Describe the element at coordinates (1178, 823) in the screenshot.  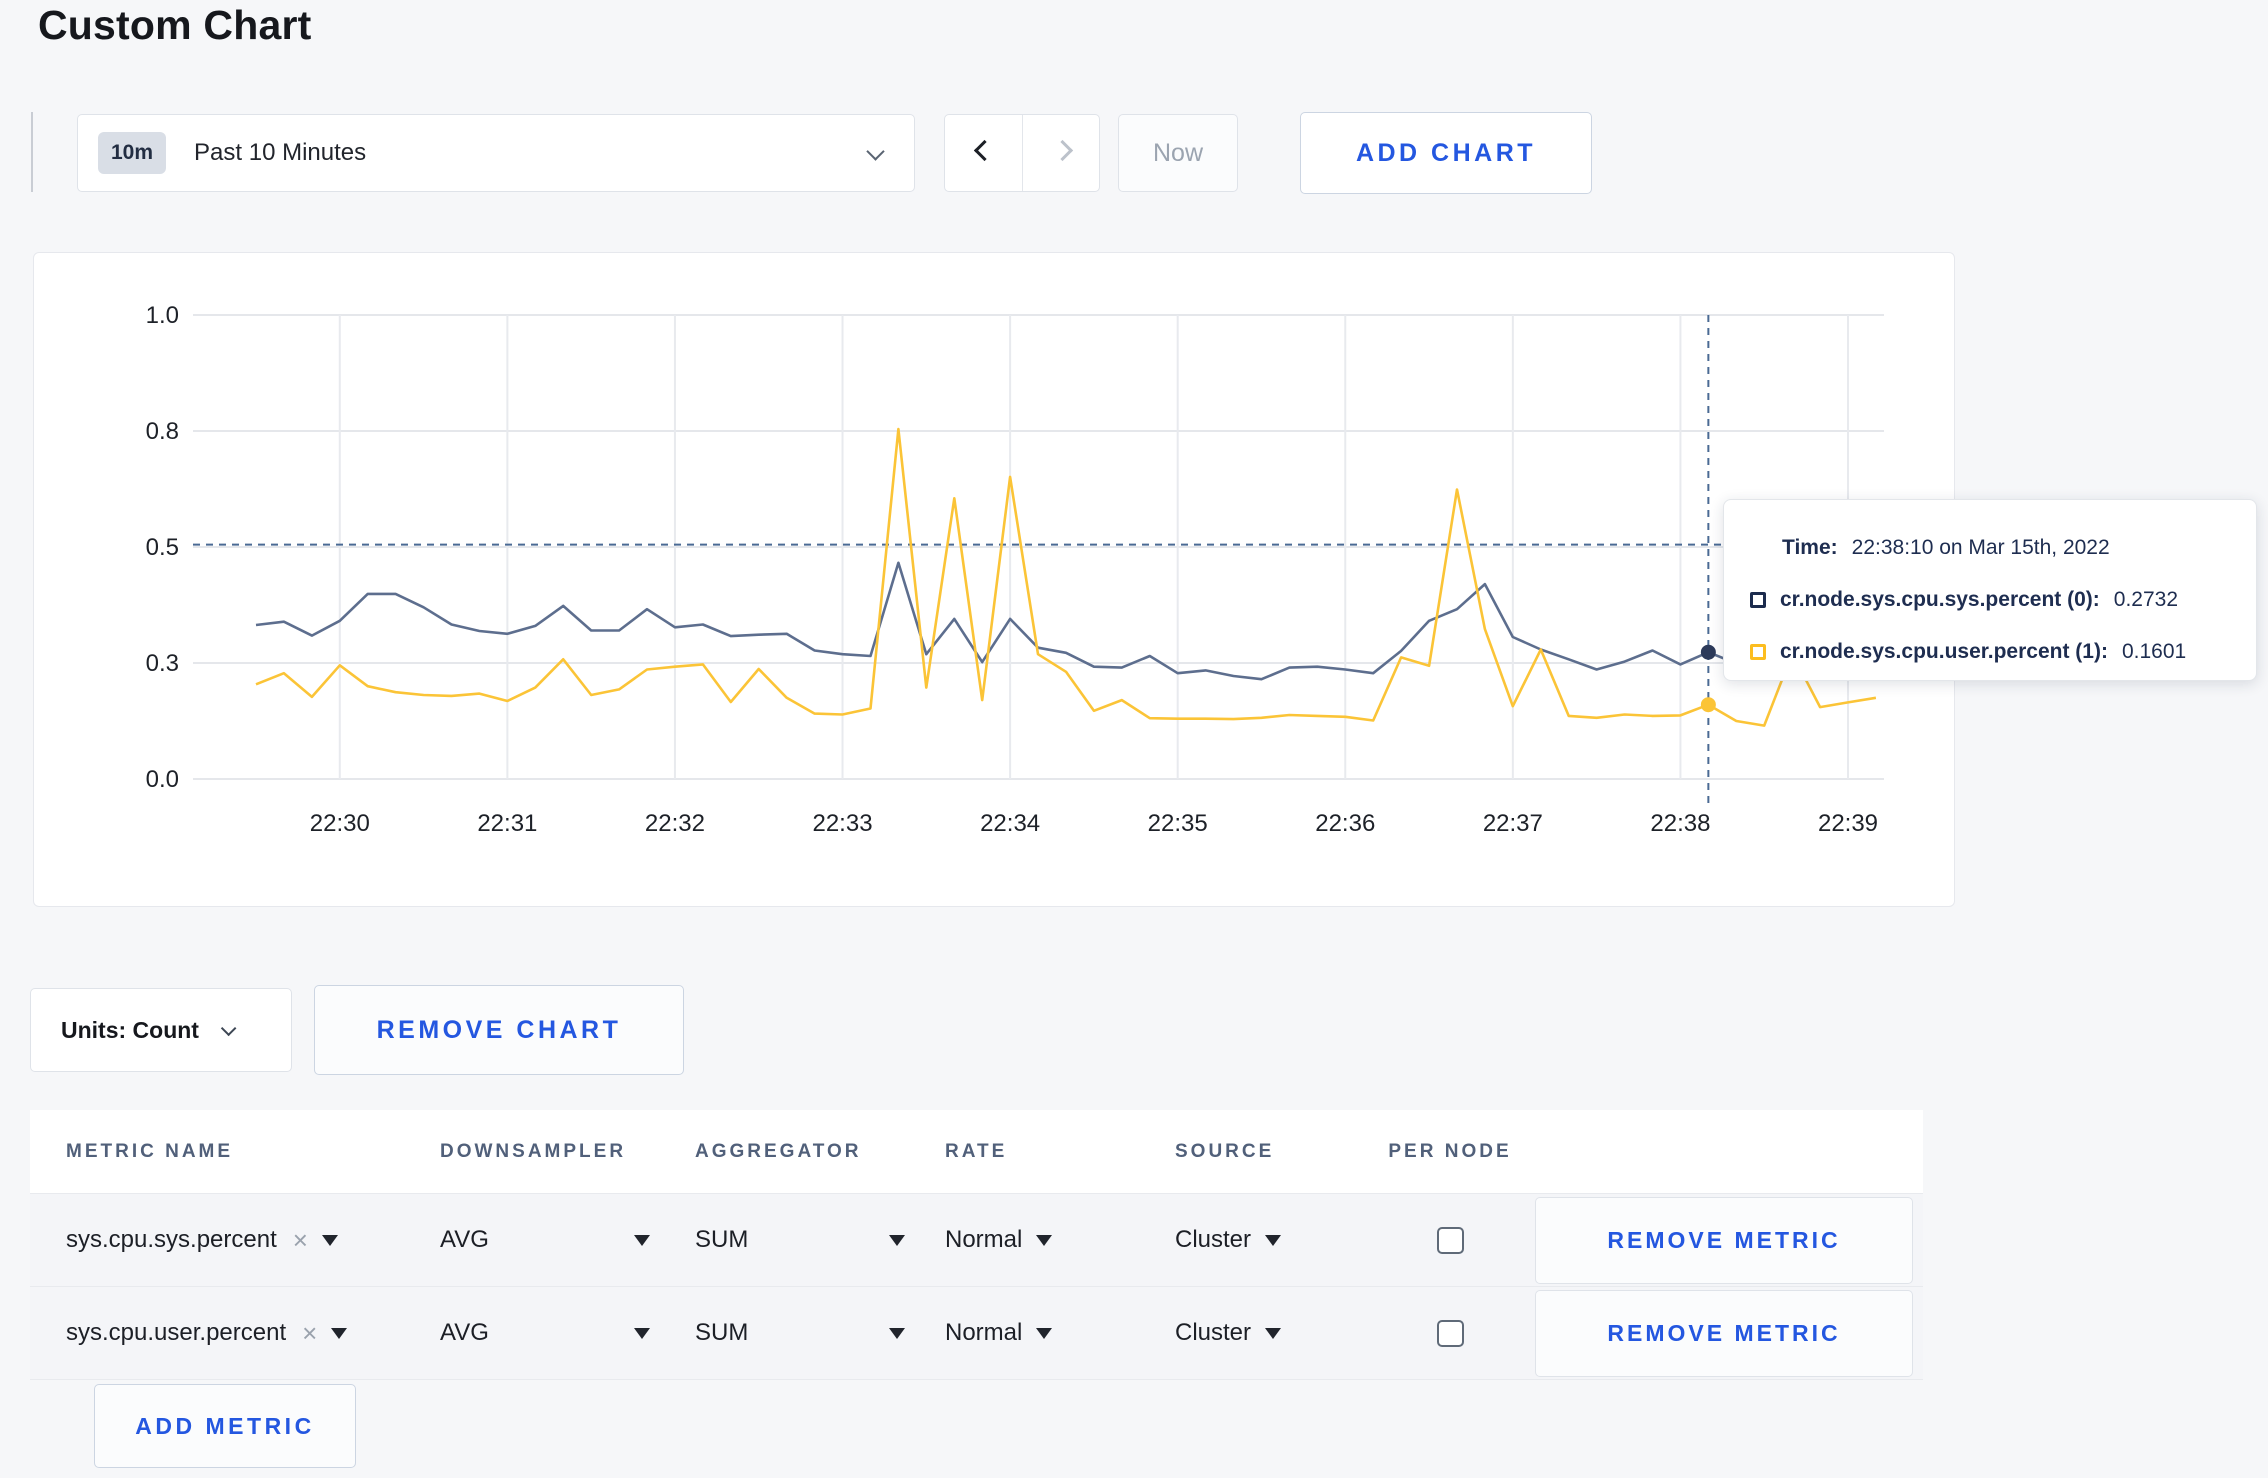
I see `svg-text: 22:35` at that location.